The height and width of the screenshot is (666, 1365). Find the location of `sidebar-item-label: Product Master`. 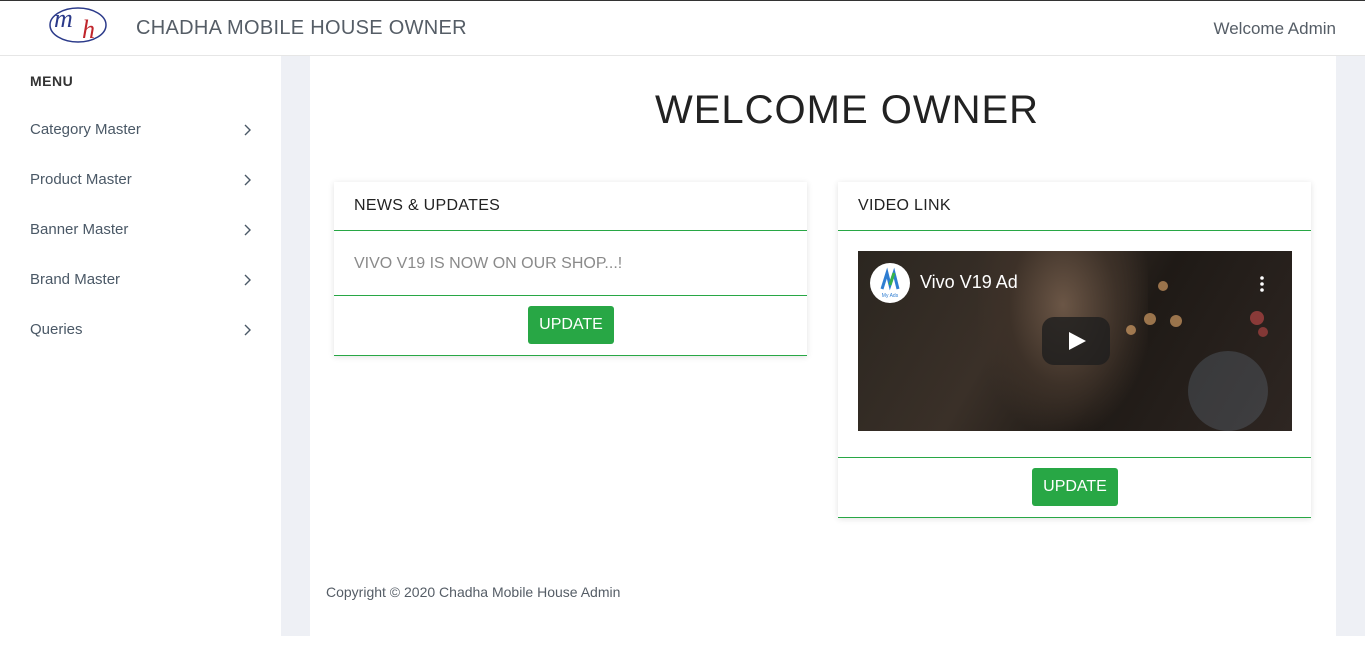

sidebar-item-label: Product Master is located at coordinates (81, 179).